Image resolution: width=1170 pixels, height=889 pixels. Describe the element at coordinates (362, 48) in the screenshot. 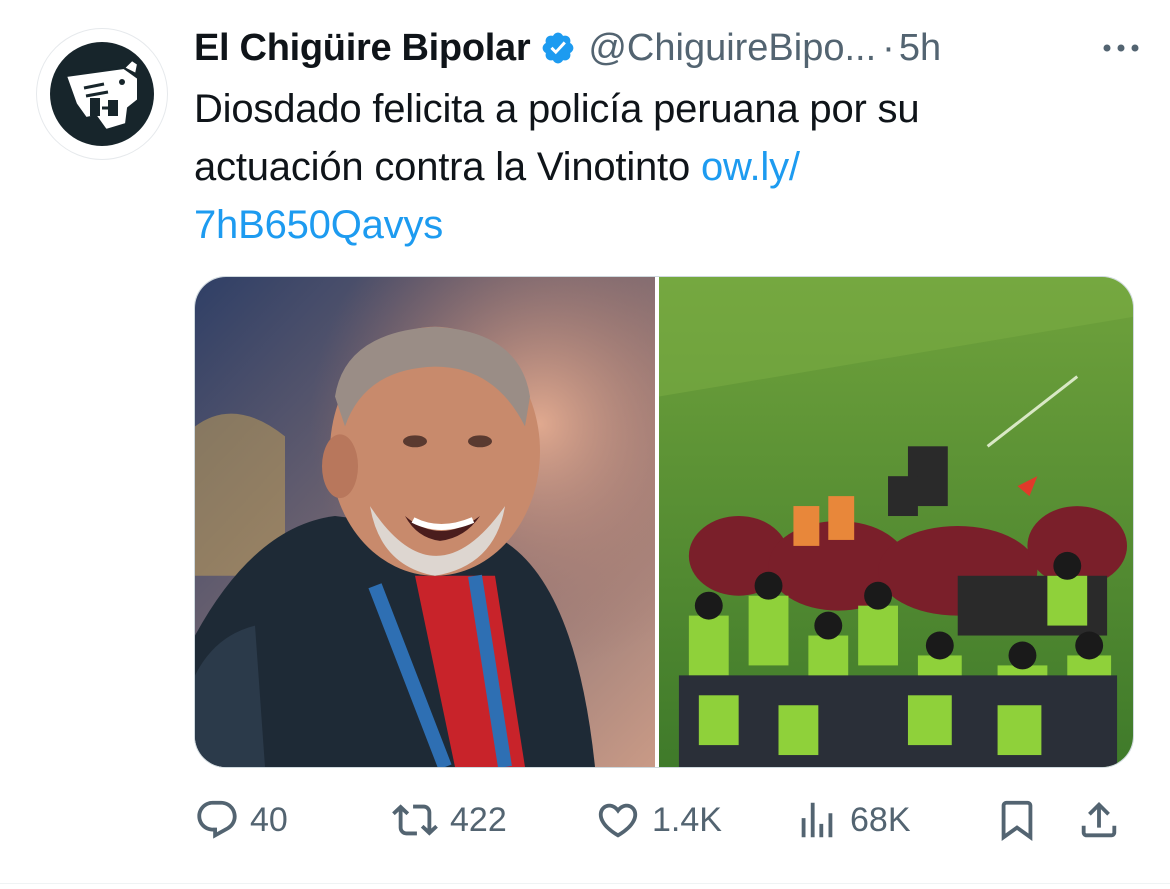

I see `author-display-name: El Chigüire Bipolar` at that location.